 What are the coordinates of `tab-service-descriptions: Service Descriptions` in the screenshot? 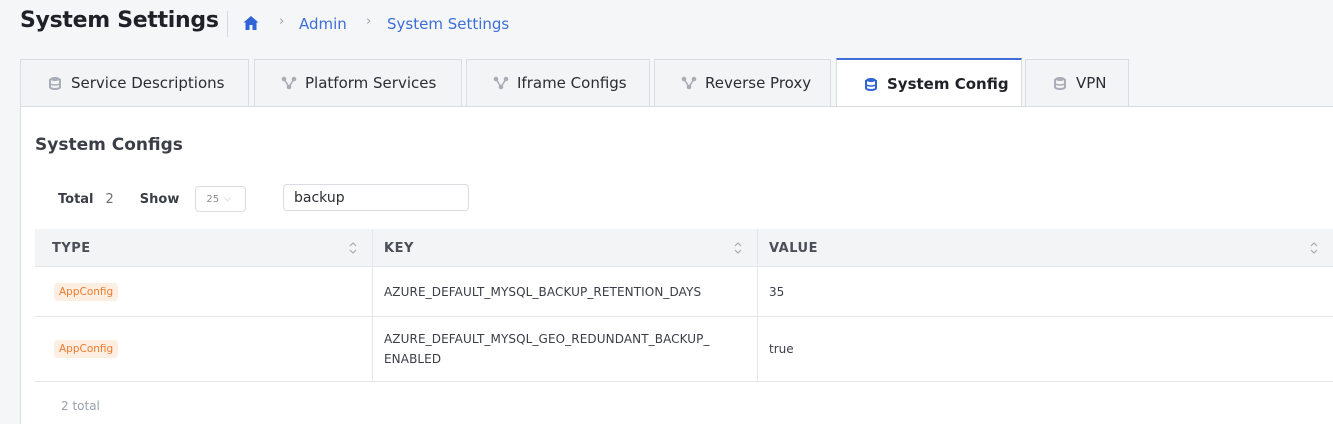 It's located at (134, 82).